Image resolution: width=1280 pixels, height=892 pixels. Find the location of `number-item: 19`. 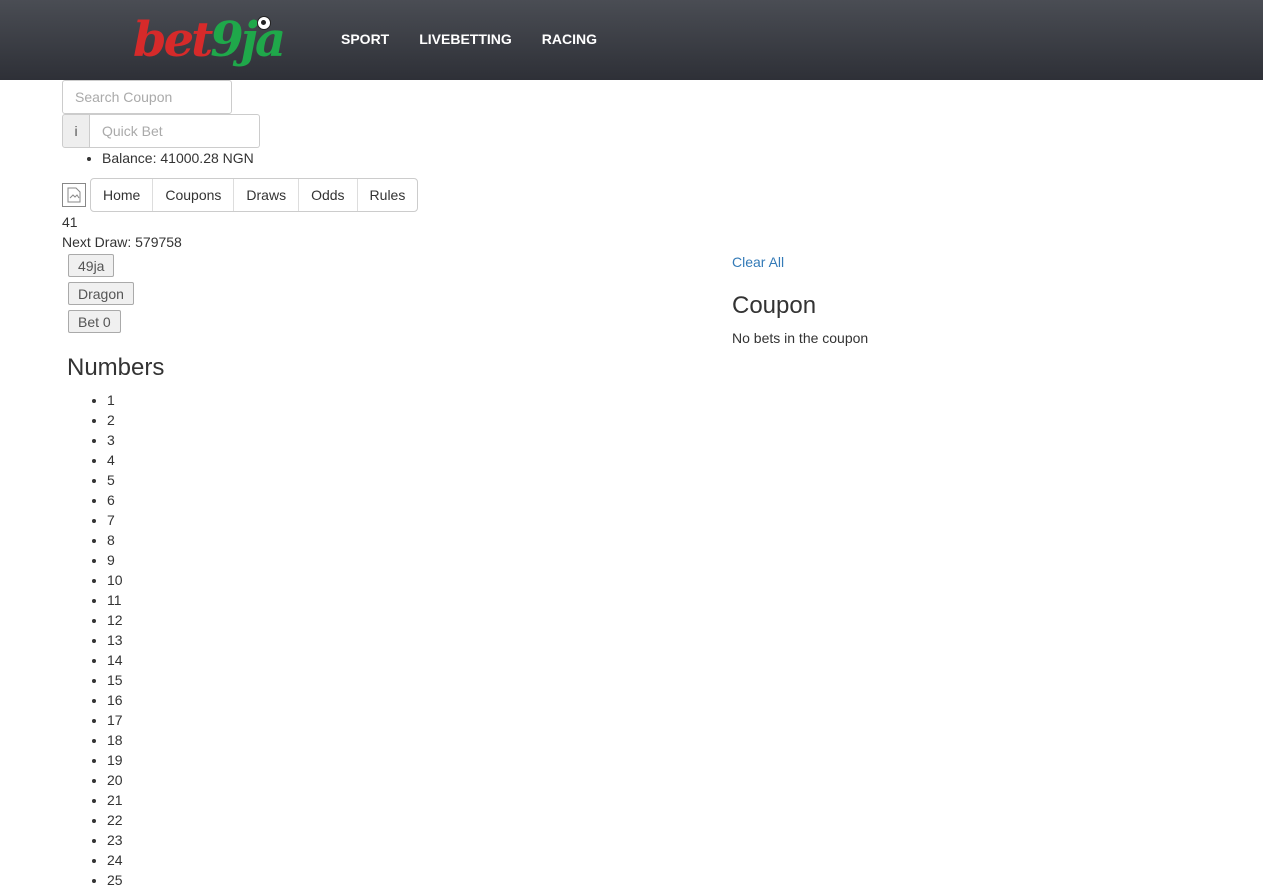

number-item: 19 is located at coordinates (115, 762).